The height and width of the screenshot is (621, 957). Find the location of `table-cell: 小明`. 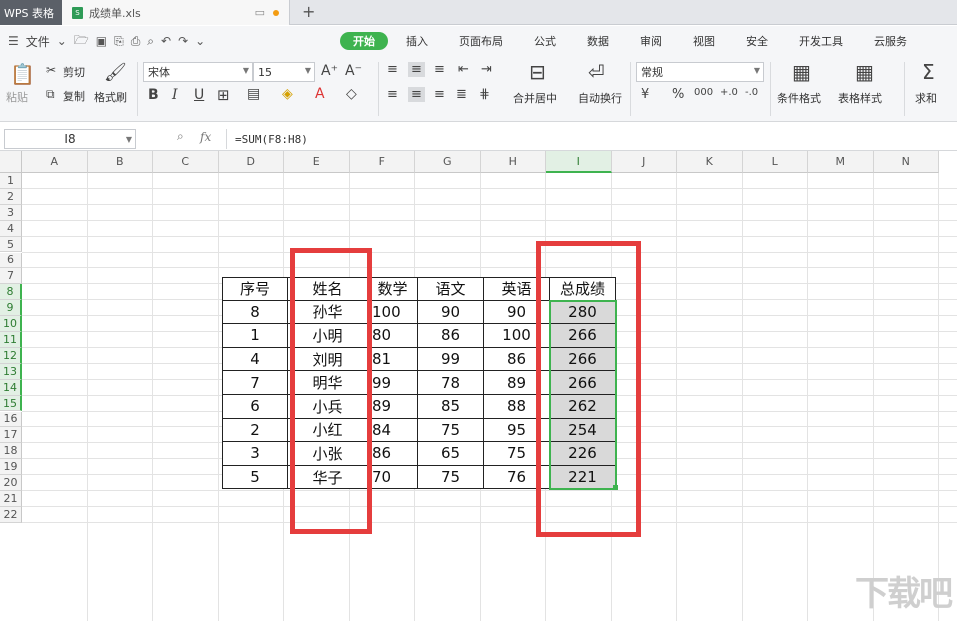

table-cell: 小明 is located at coordinates (328, 336).